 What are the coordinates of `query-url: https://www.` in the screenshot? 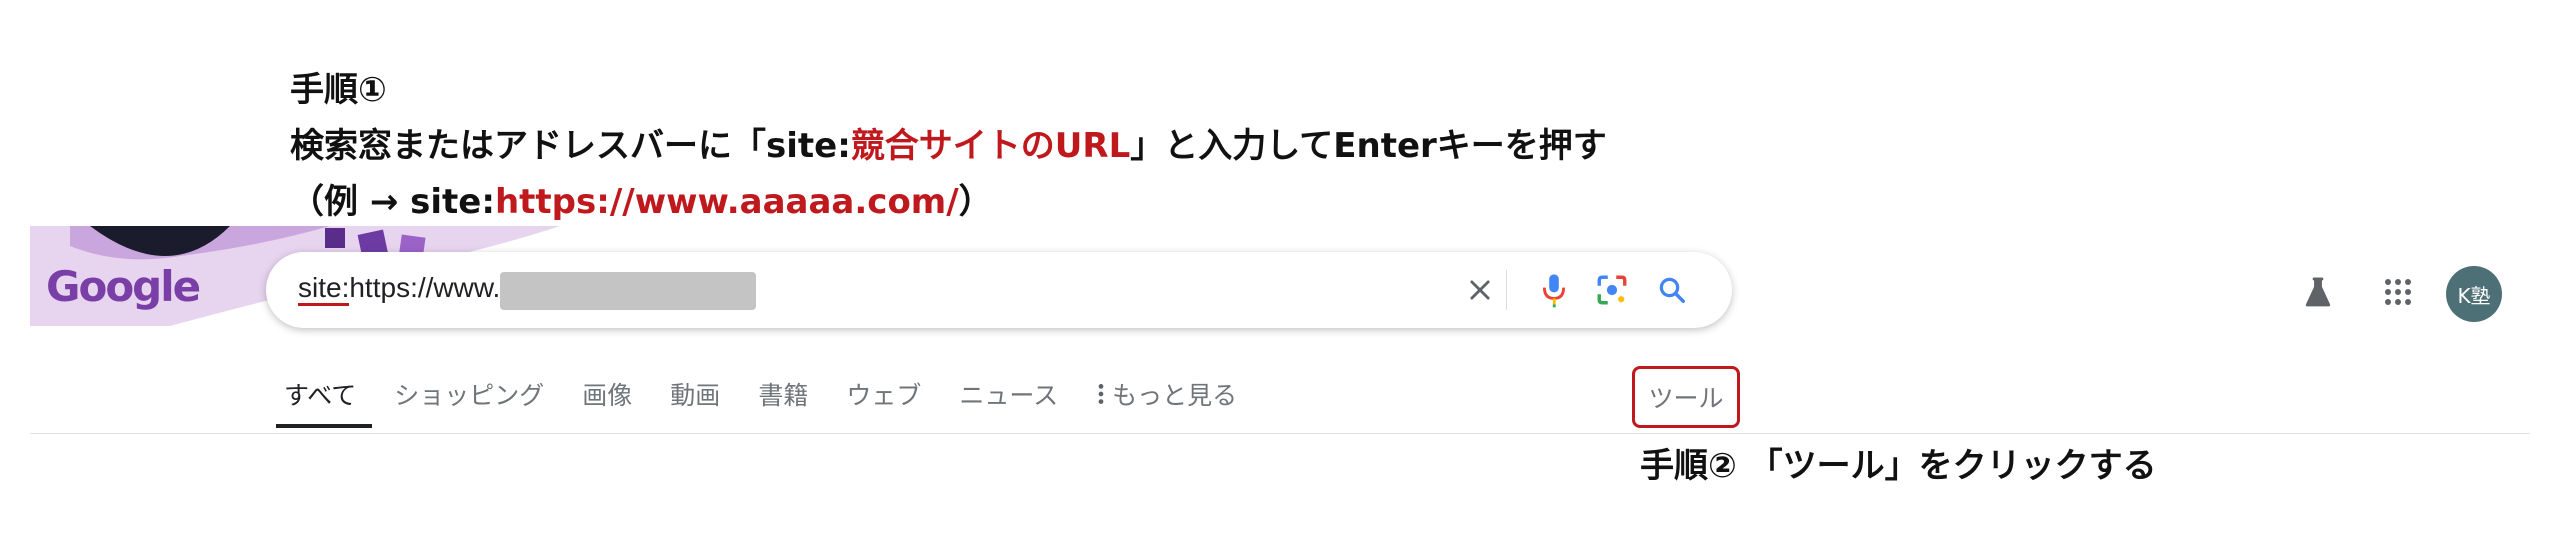 It's located at (425, 287).